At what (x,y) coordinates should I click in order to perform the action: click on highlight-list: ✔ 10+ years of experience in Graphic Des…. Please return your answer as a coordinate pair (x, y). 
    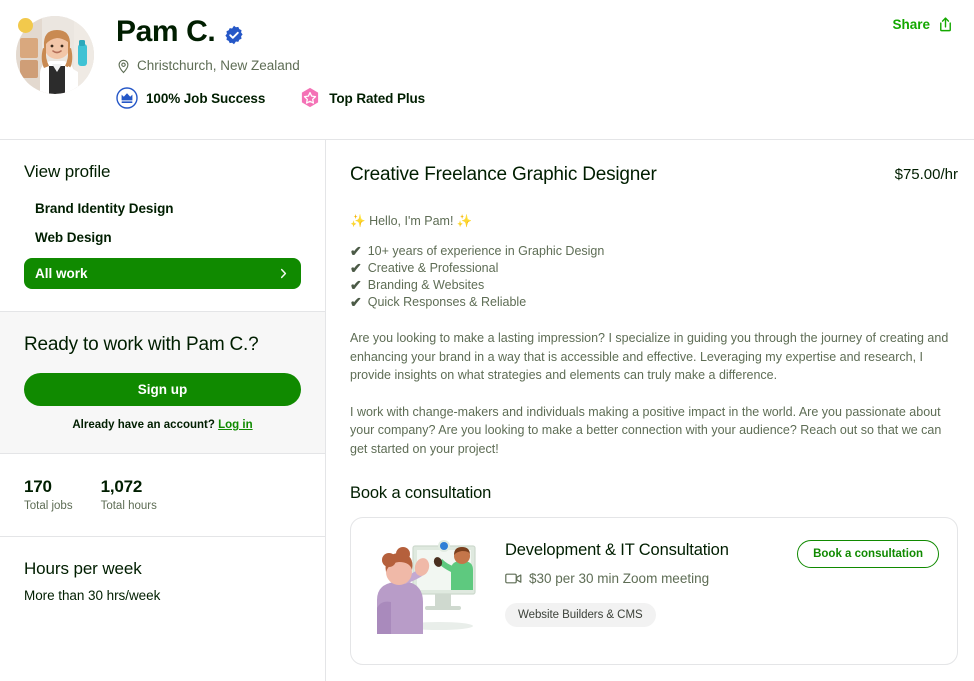
    Looking at the image, I should click on (654, 277).